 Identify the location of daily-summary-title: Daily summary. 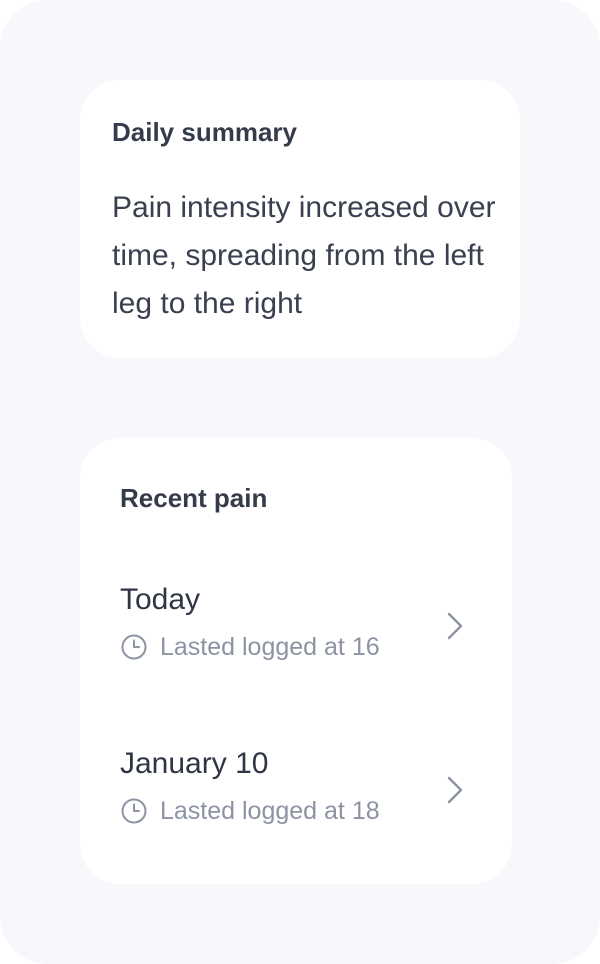
(204, 132).